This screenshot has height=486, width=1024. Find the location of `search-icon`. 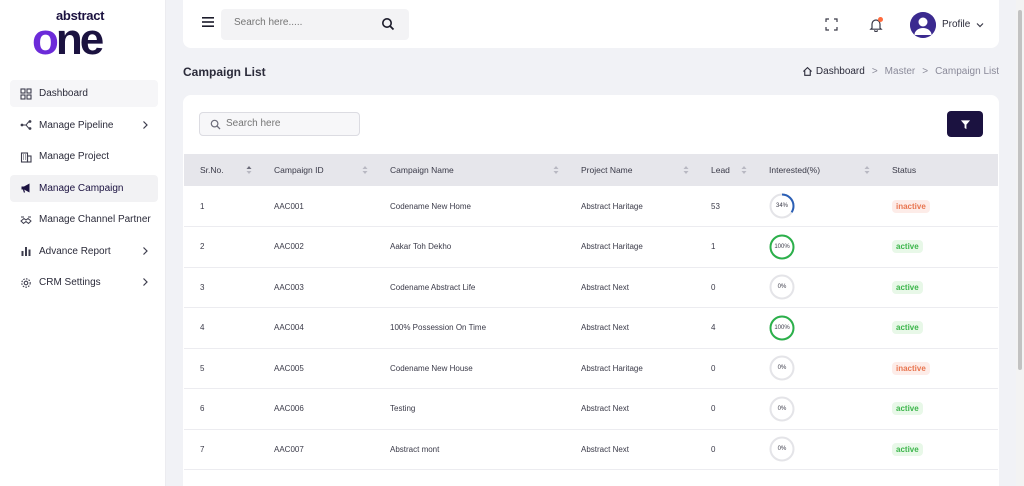

search-icon is located at coordinates (388, 24).